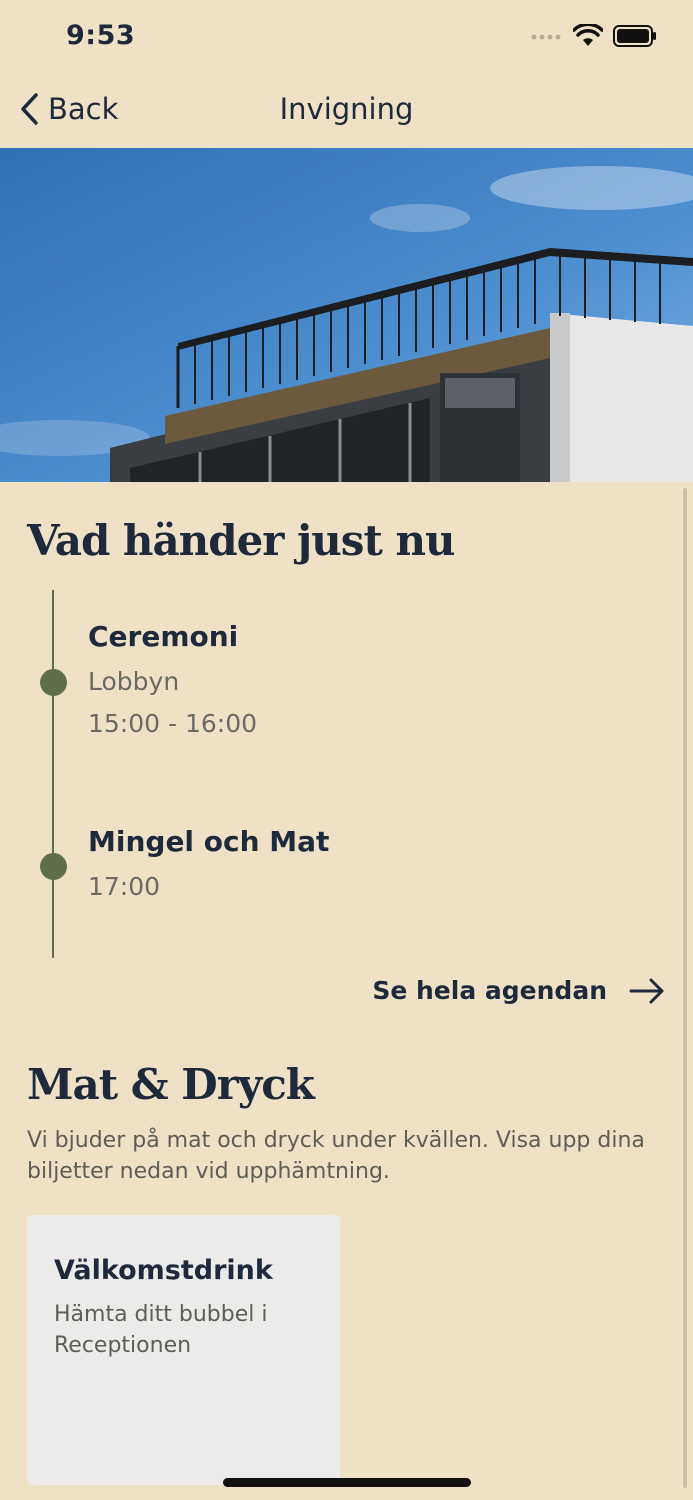 The width and height of the screenshot is (693, 1500). I want to click on page-title: Invigning, so click(346, 109).